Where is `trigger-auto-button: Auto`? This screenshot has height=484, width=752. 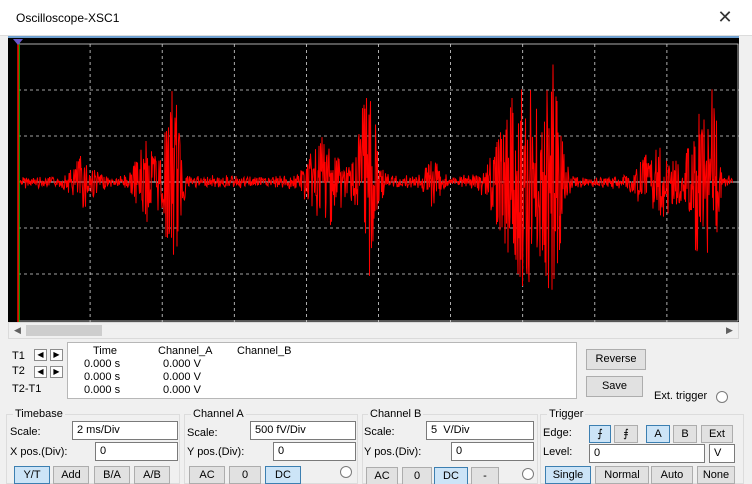 trigger-auto-button: Auto is located at coordinates (672, 475).